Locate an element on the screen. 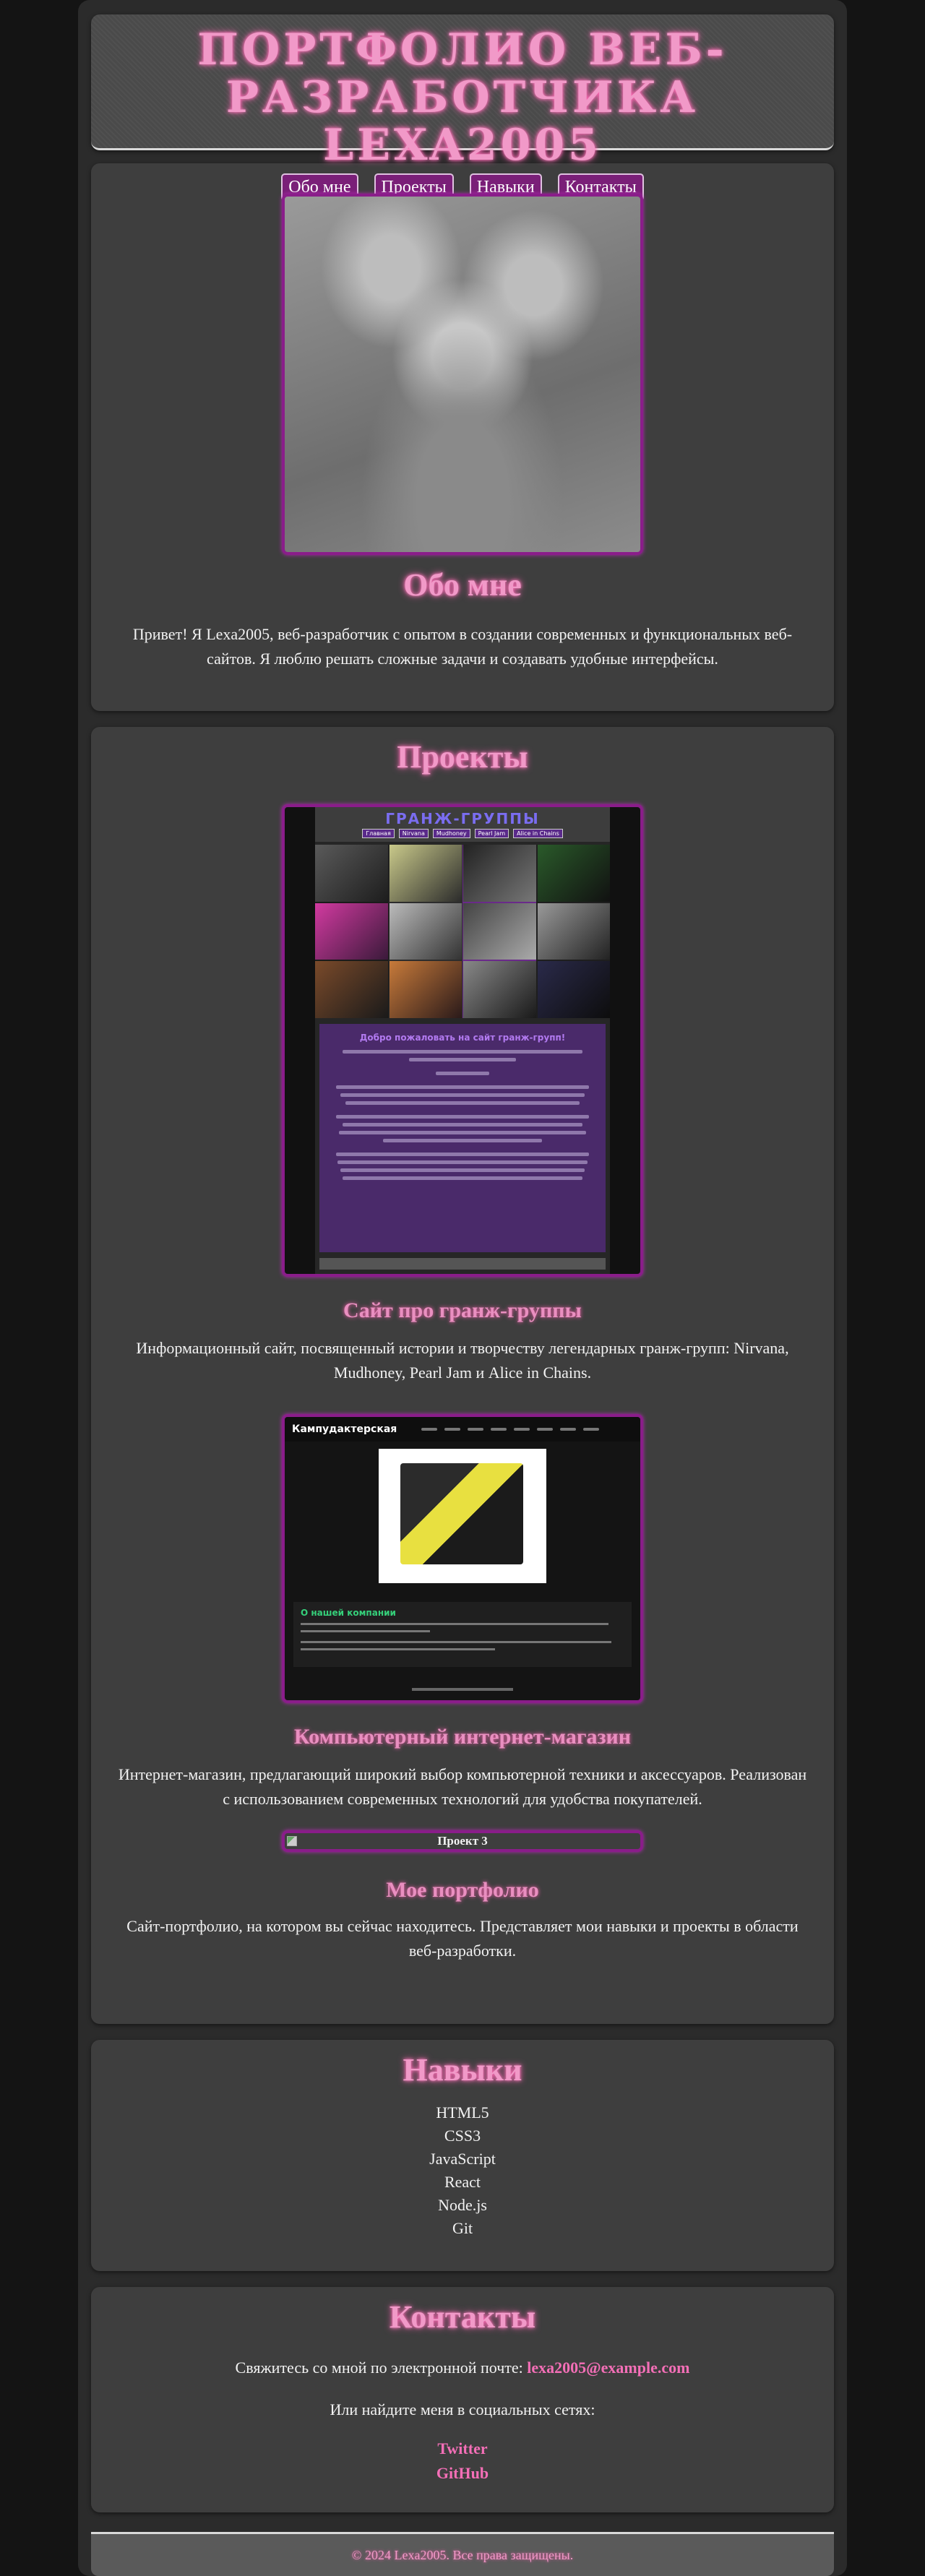  github-link: GitHub is located at coordinates (462, 2473).